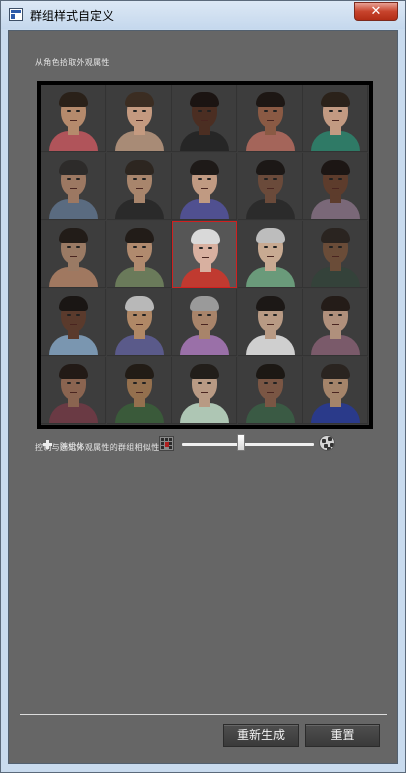  Describe the element at coordinates (166, 443) in the screenshot. I see `similar-crowd-icon` at that location.